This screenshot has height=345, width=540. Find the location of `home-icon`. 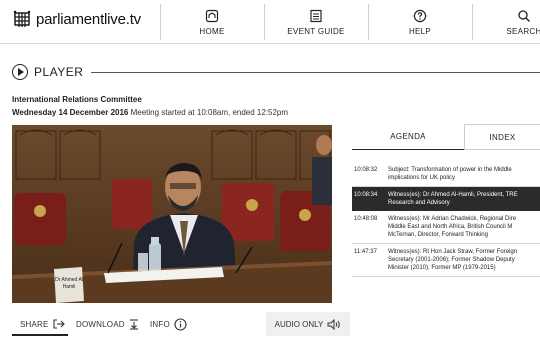

home-icon is located at coordinates (212, 15).